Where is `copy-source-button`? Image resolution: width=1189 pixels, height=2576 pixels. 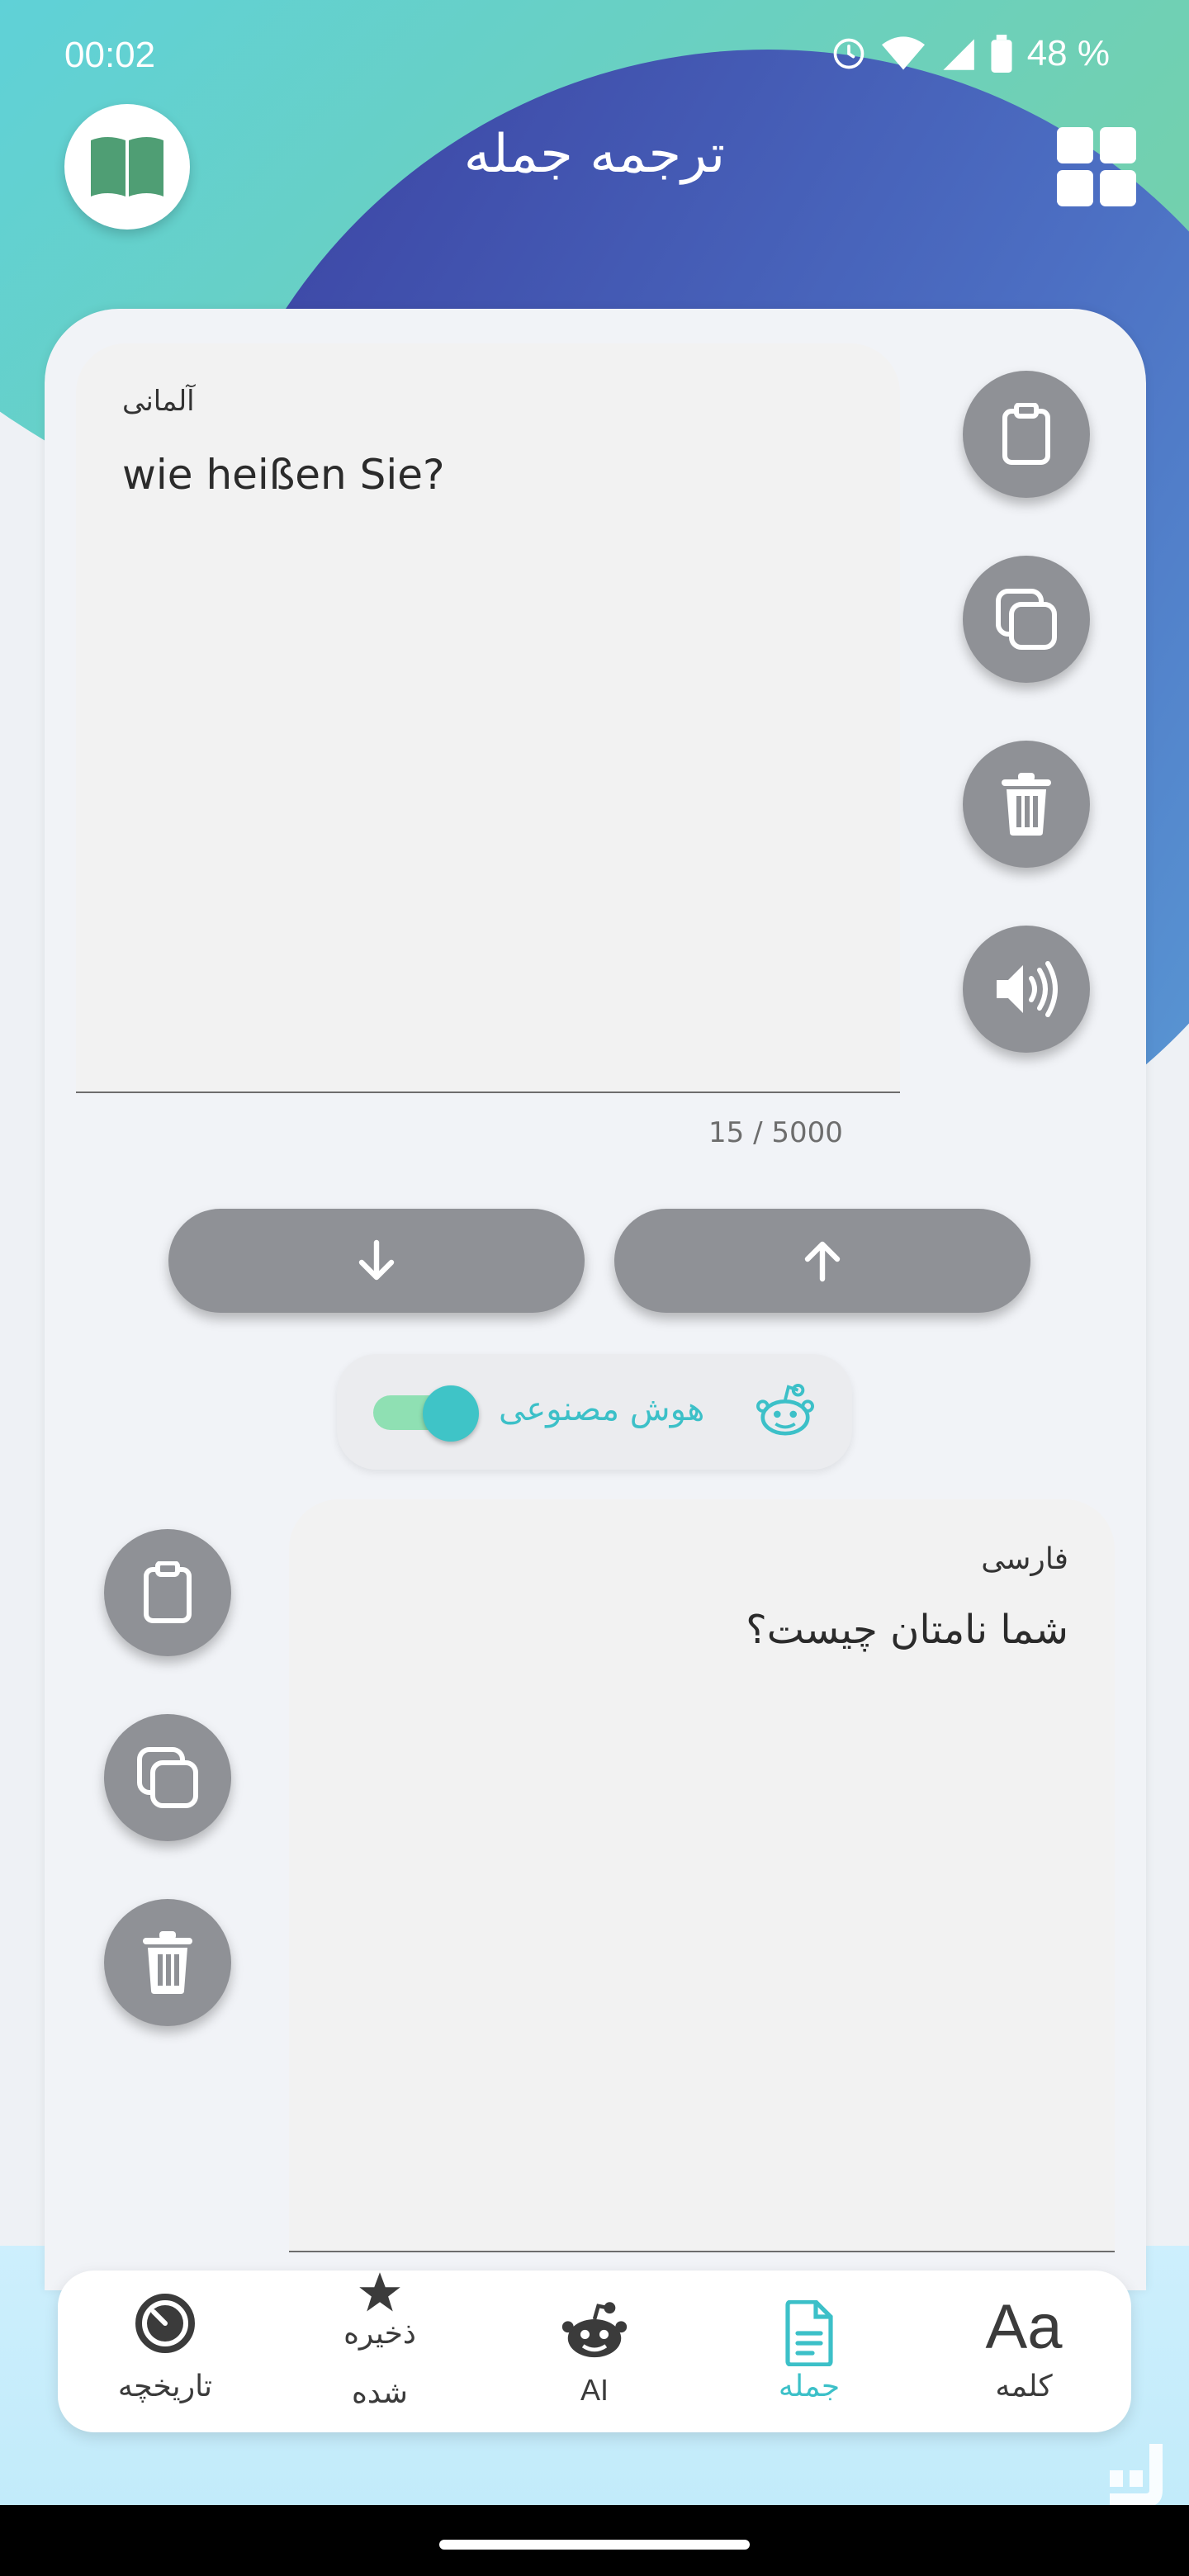 copy-source-button is located at coordinates (1026, 619).